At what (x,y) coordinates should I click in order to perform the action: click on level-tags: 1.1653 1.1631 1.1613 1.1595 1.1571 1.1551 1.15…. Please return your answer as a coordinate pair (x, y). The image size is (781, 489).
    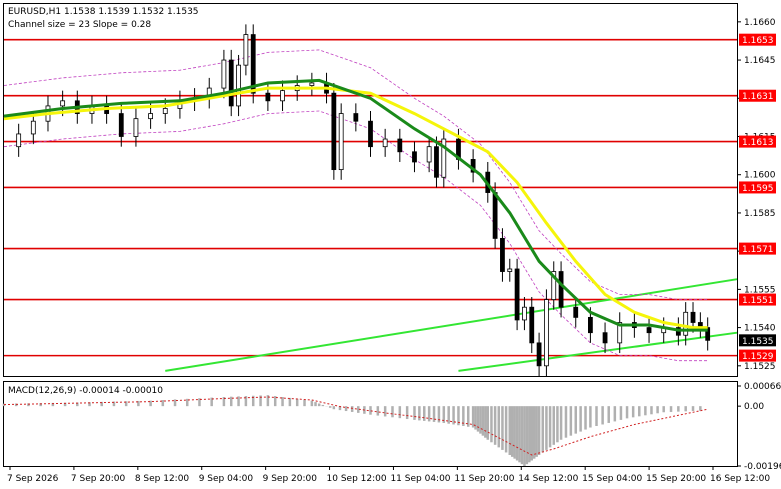
    Looking at the image, I should click on (757, 197).